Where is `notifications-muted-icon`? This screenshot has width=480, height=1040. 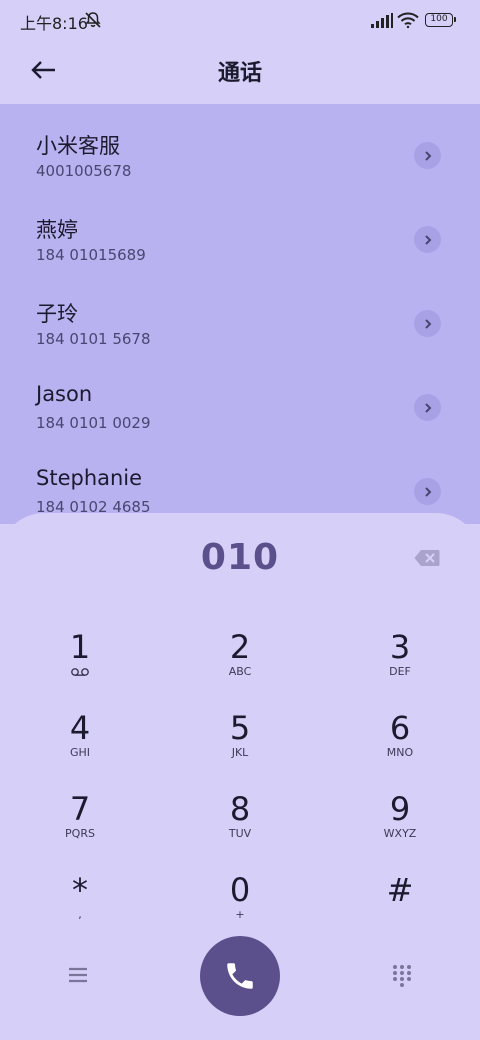
notifications-muted-icon is located at coordinates (93, 20).